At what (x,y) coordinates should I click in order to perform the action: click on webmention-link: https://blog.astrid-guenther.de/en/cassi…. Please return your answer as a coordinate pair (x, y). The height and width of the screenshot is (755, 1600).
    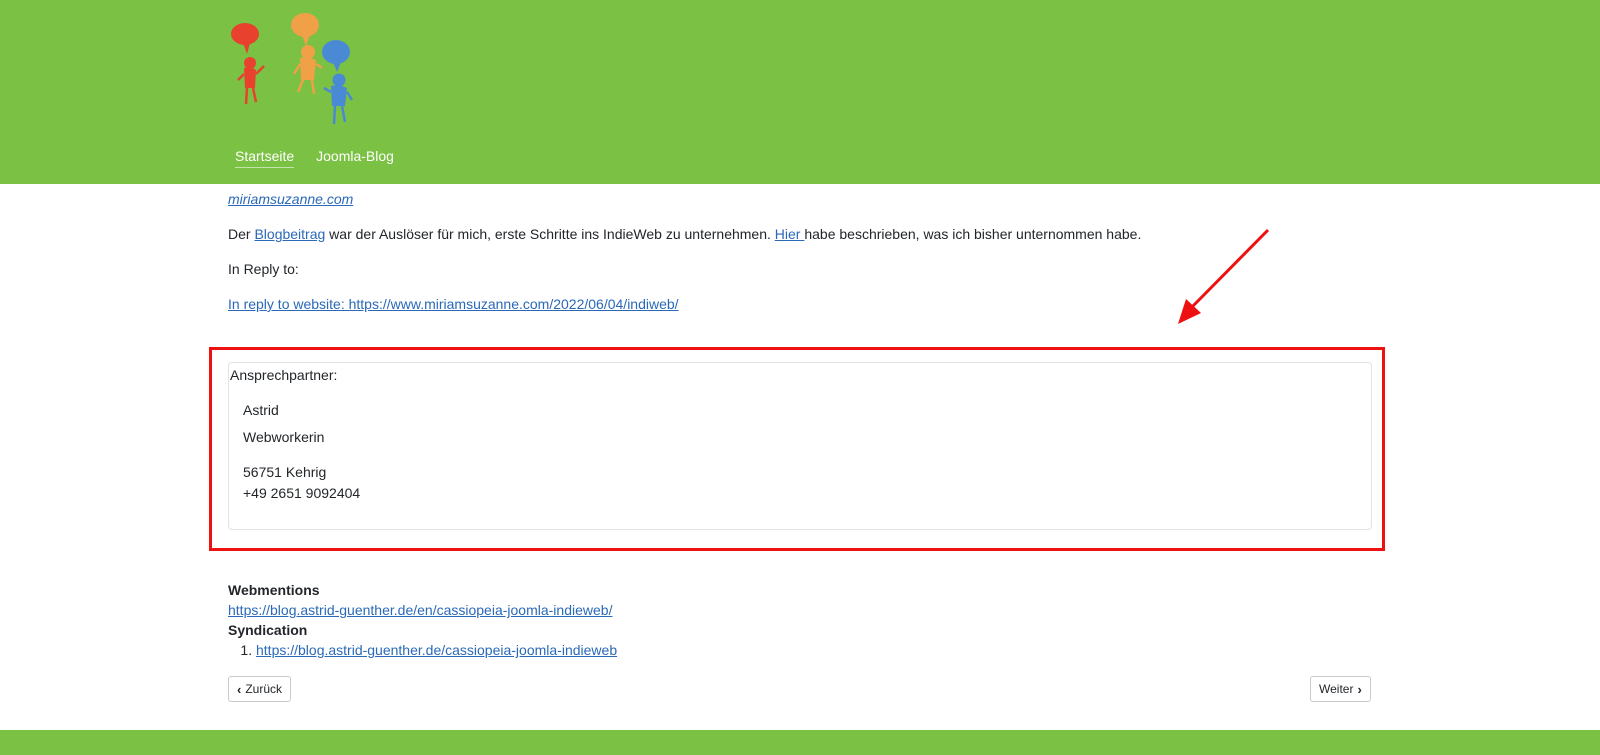
    Looking at the image, I should click on (420, 610).